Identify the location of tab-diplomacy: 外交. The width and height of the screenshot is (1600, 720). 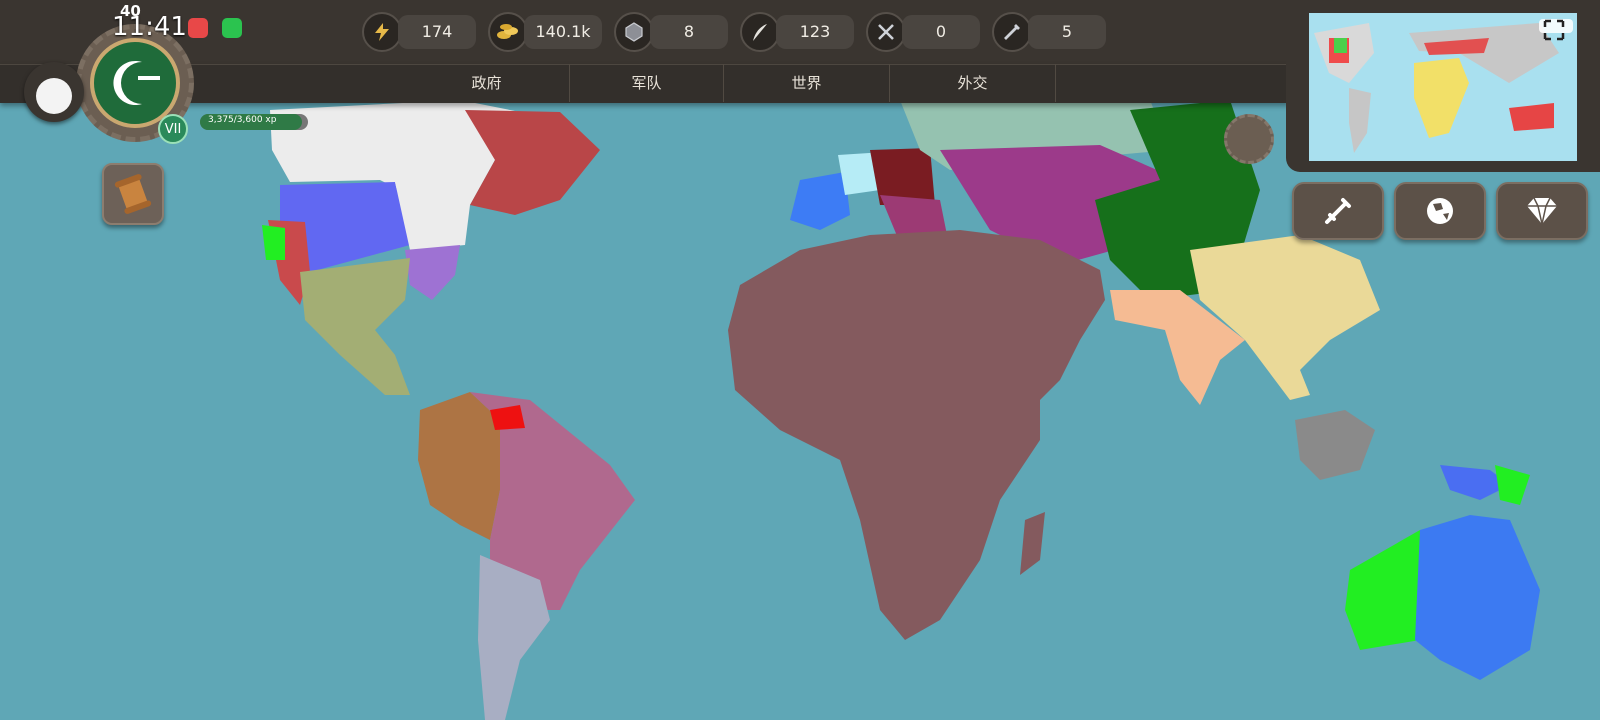
(973, 83).